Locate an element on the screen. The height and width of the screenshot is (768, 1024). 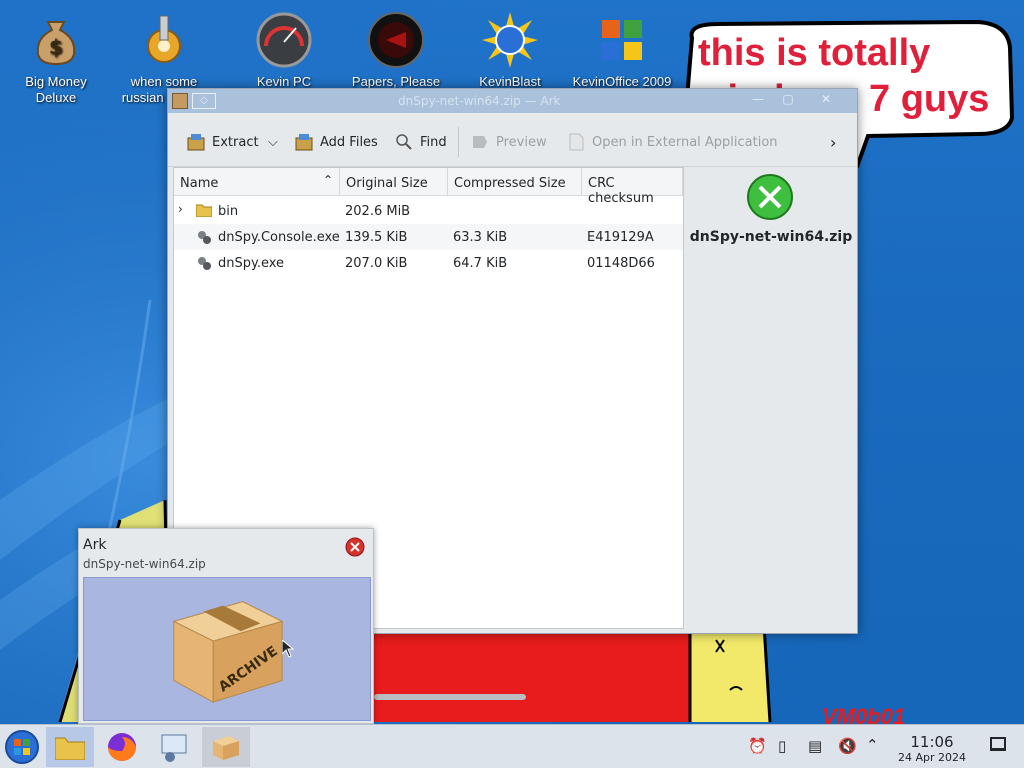
window-title: dnSpy-net-win64.zip — Ark is located at coordinates (479, 101).